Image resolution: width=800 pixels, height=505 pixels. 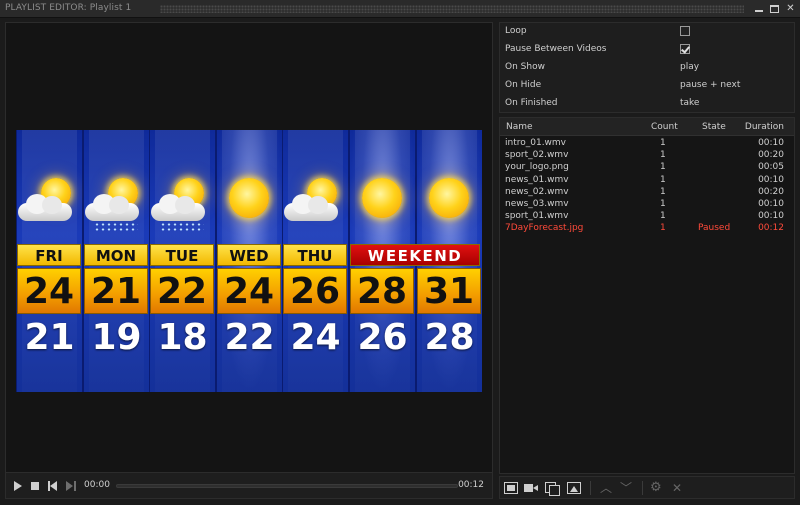 I want to click on window-title: PLAYLIST EDITOR: Playlist 1, so click(x=71, y=8).